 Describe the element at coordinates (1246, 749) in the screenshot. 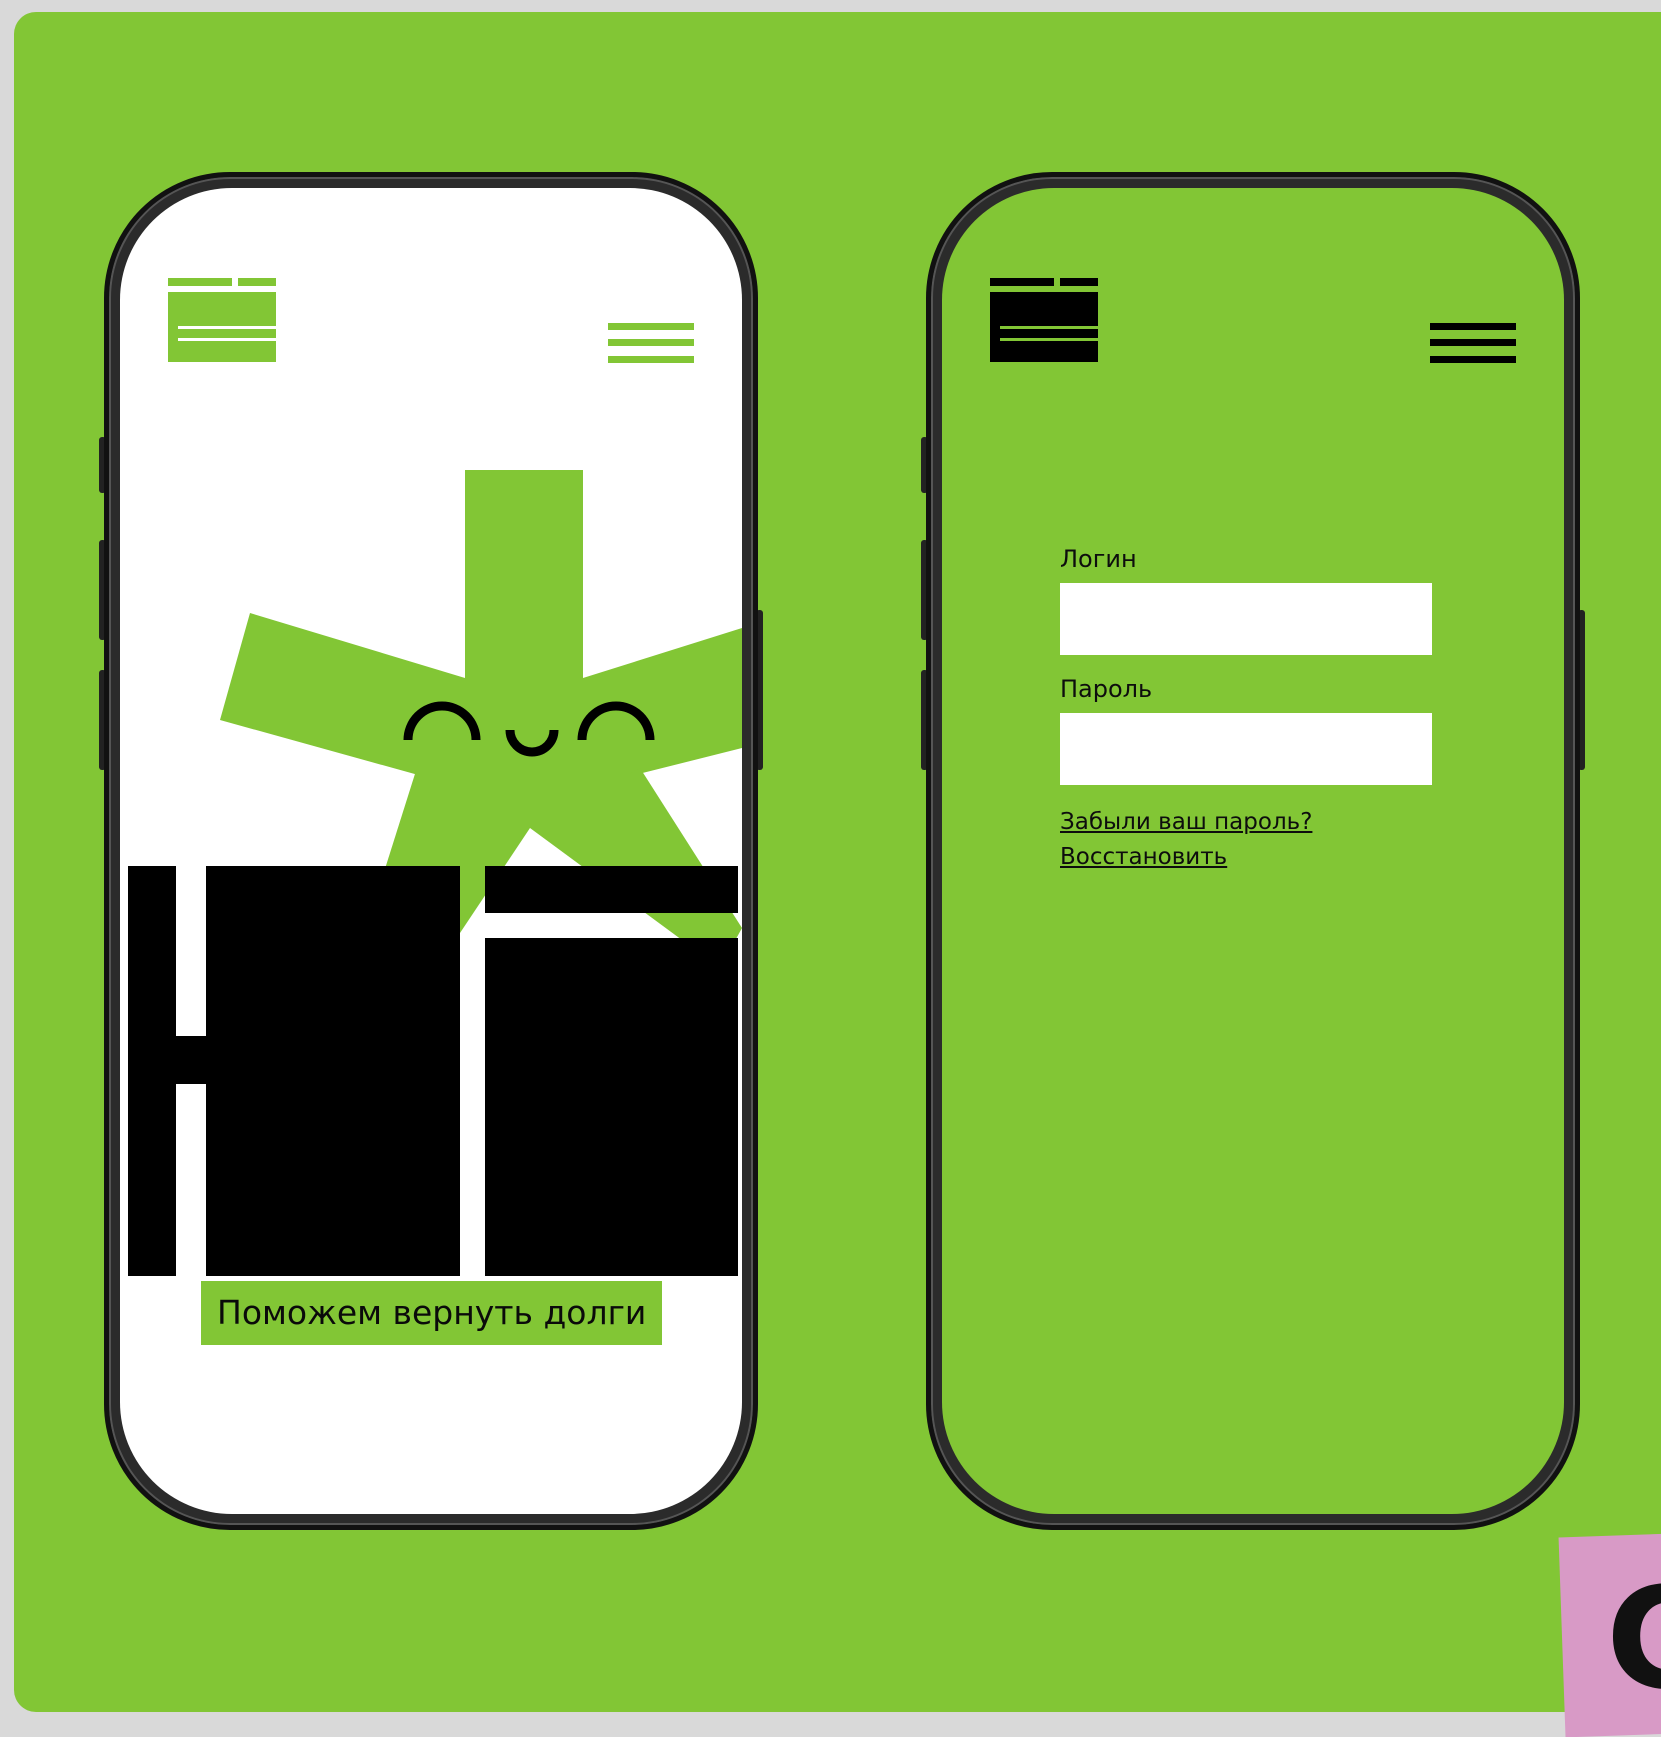

I see `password-input` at that location.